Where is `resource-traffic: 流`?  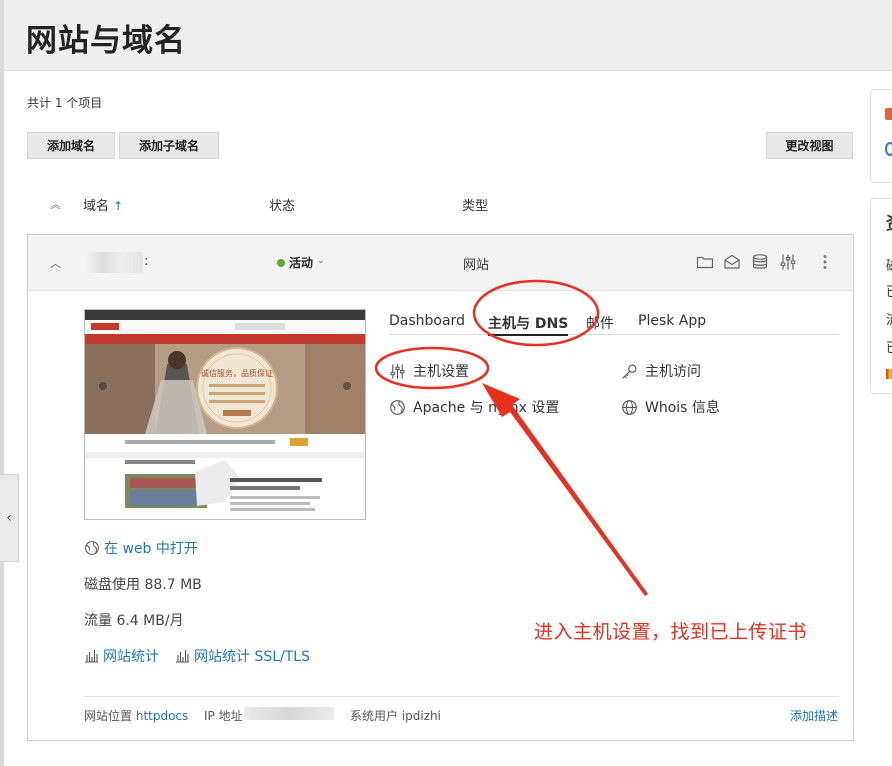 resource-traffic: 流 is located at coordinates (889, 318).